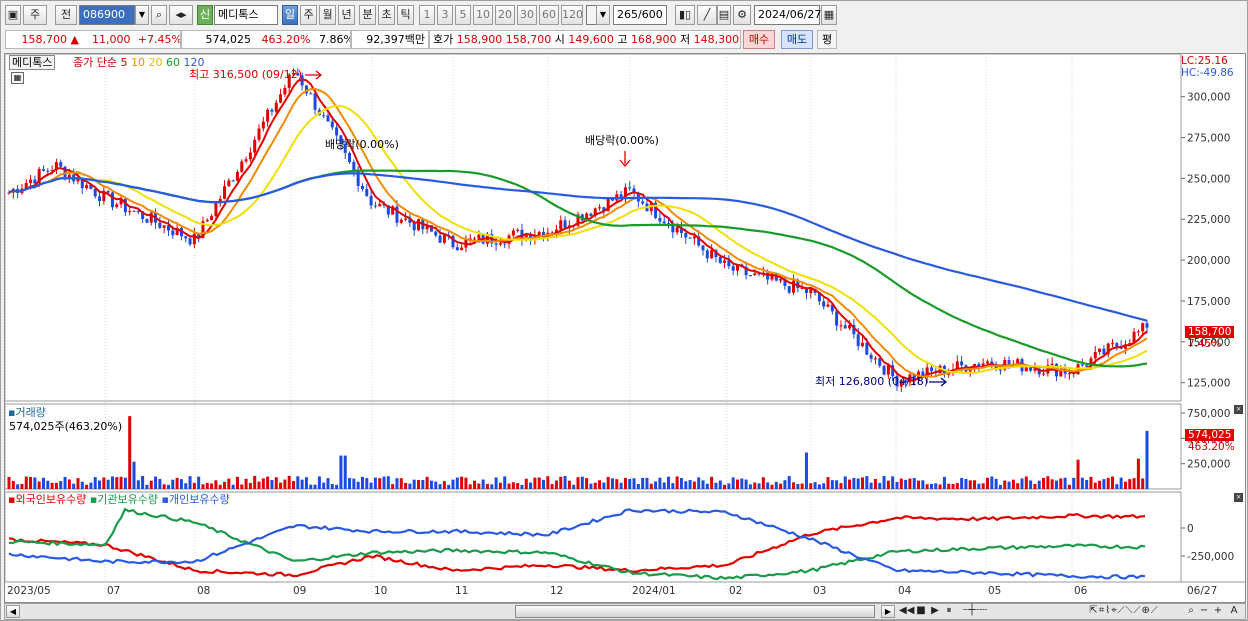 This screenshot has height=621, width=1248. I want to click on interval-1-button: 1, so click(427, 15).